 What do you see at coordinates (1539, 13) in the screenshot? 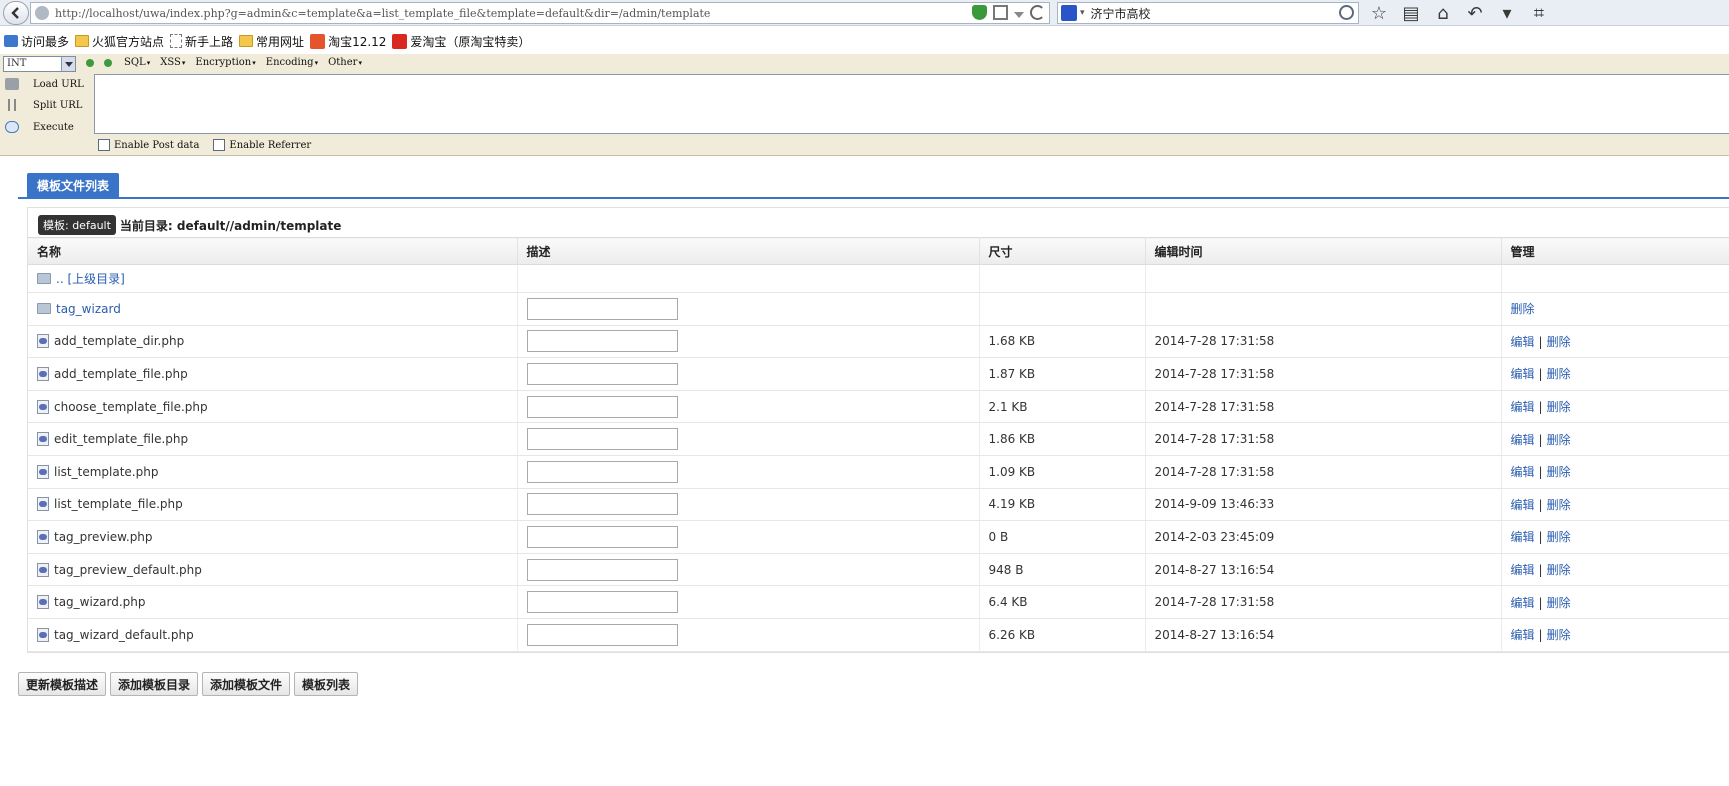
I see `crop-icon: ⌗` at bounding box center [1539, 13].